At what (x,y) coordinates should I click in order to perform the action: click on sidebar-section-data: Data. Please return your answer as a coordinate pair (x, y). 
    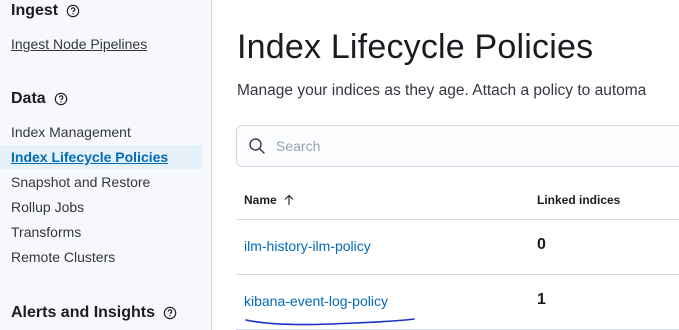
    Looking at the image, I should click on (39, 99).